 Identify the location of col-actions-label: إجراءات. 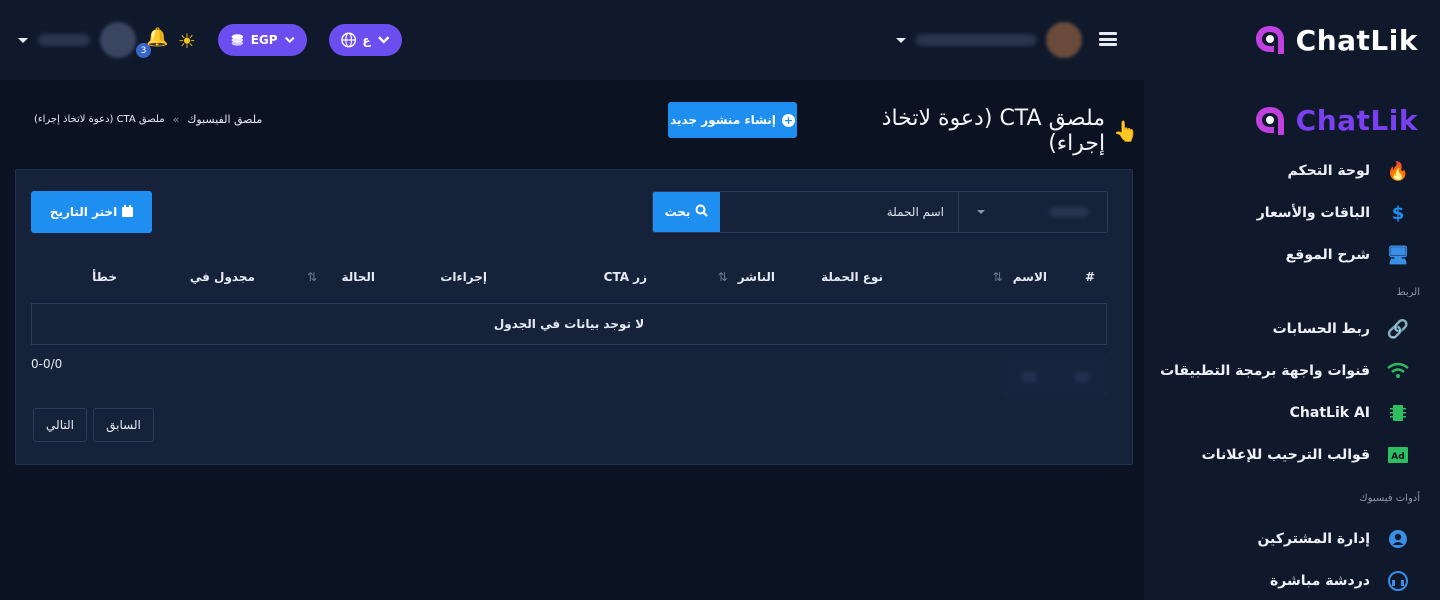
(463, 277).